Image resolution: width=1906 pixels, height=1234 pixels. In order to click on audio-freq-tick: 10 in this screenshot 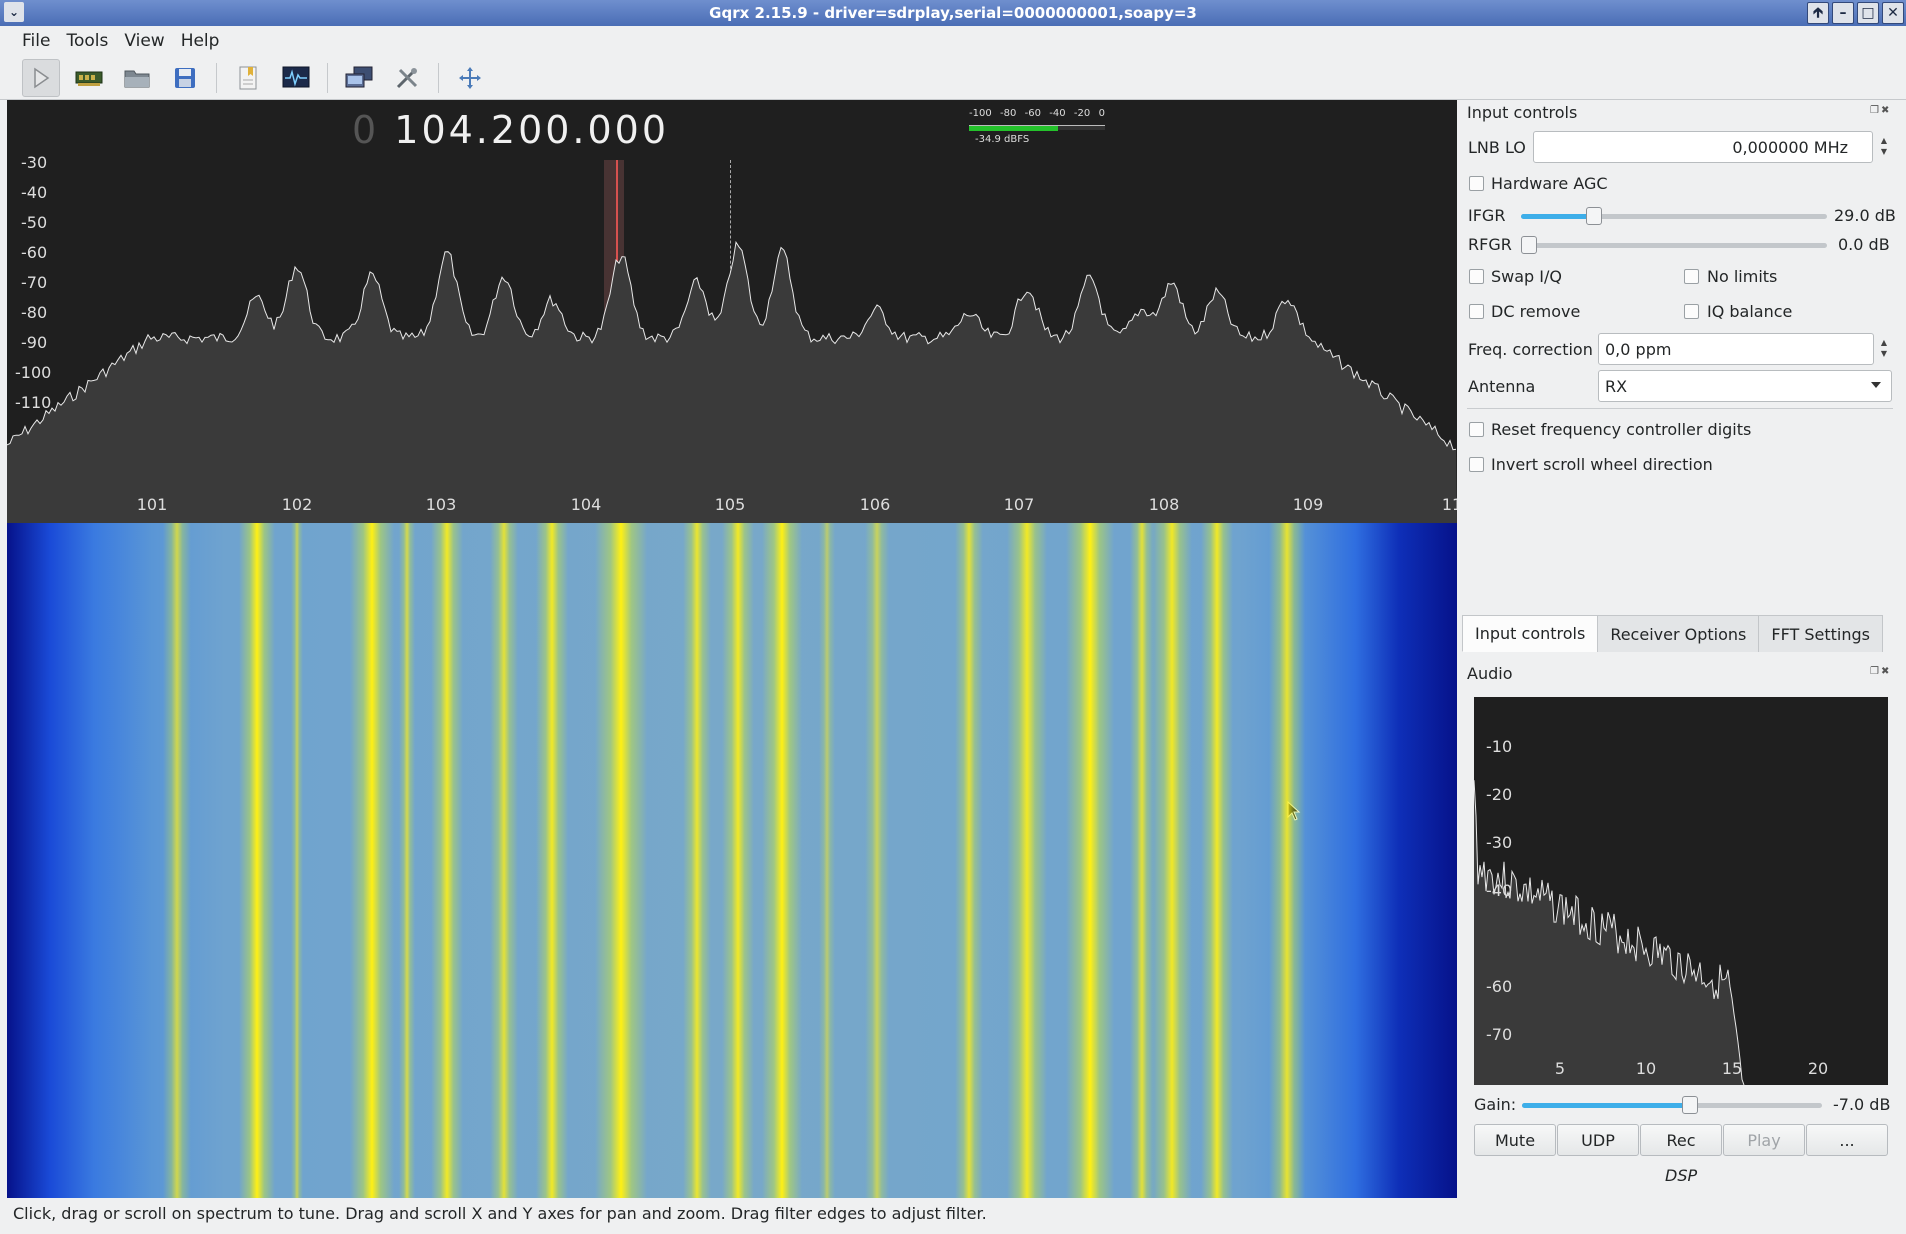, I will do `click(1646, 1068)`.